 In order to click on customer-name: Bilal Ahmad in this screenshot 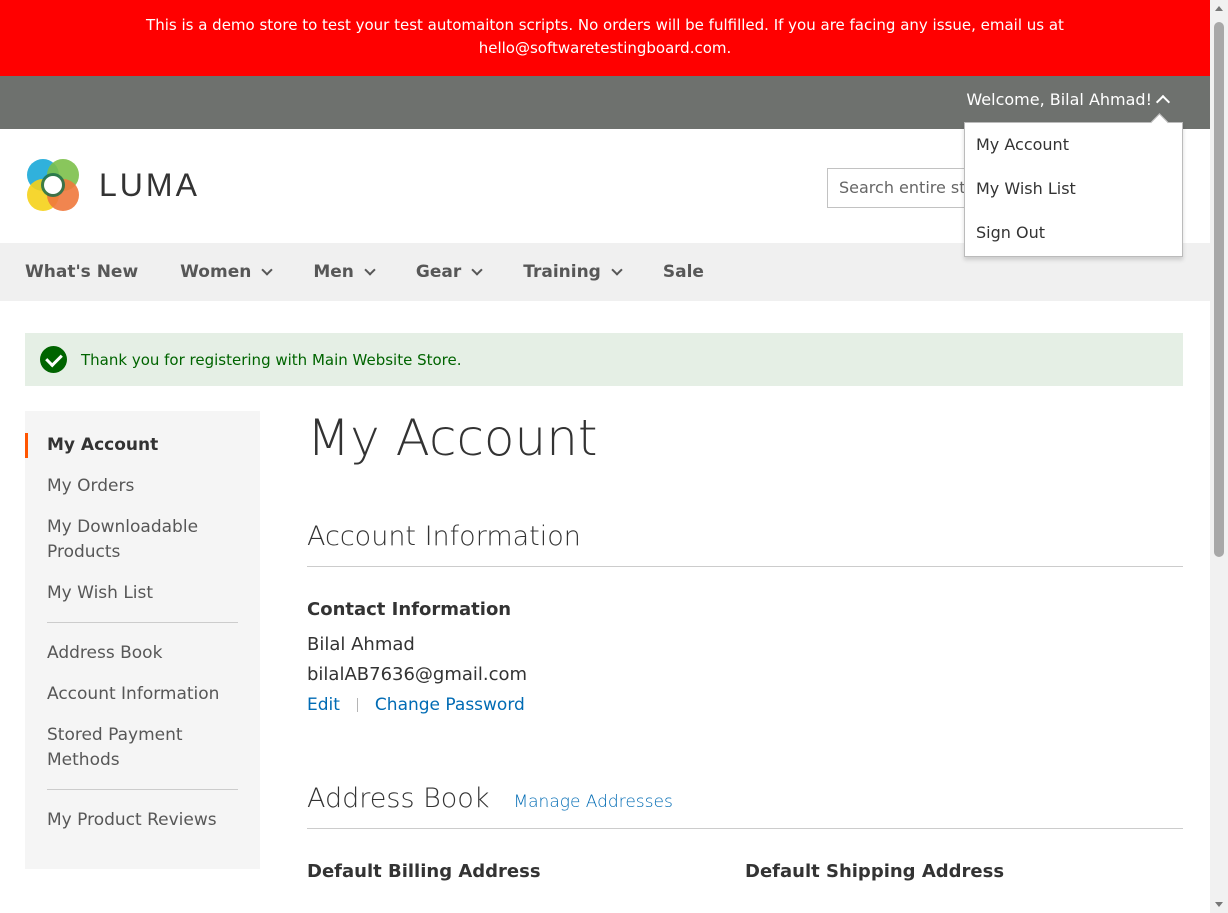, I will do `click(361, 644)`.